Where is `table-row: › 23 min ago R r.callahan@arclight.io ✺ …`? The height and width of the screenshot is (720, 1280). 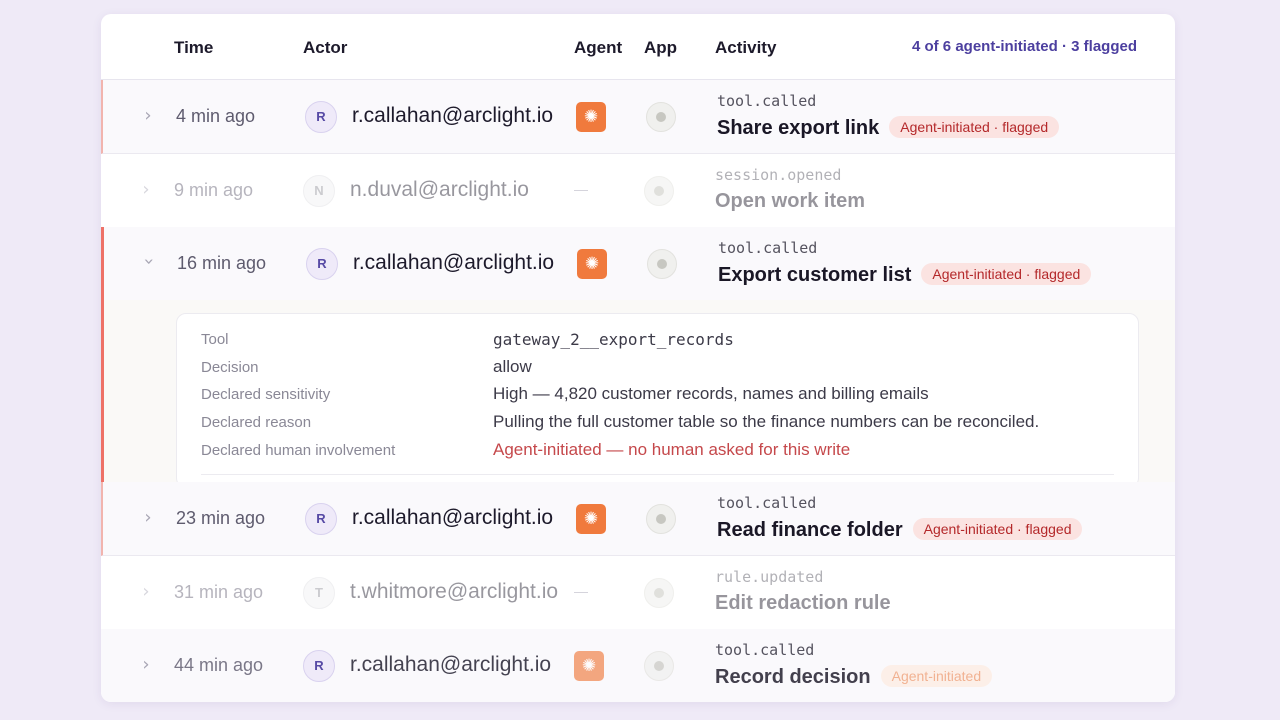
table-row: › 23 min ago R r.callahan@arclight.io ✺ … is located at coordinates (638, 519).